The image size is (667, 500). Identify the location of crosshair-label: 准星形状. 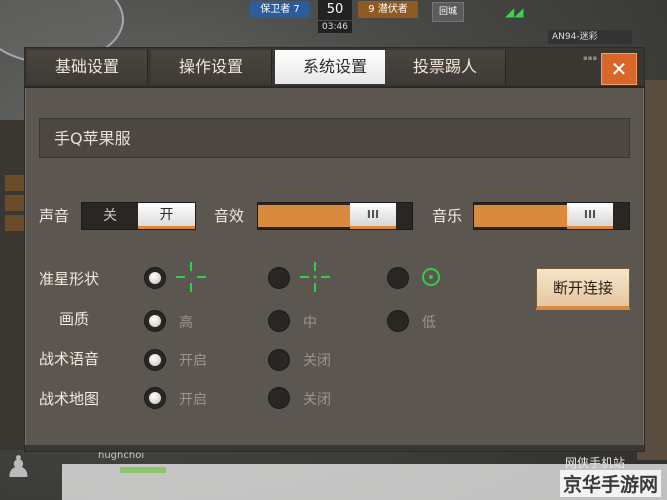
(69, 279).